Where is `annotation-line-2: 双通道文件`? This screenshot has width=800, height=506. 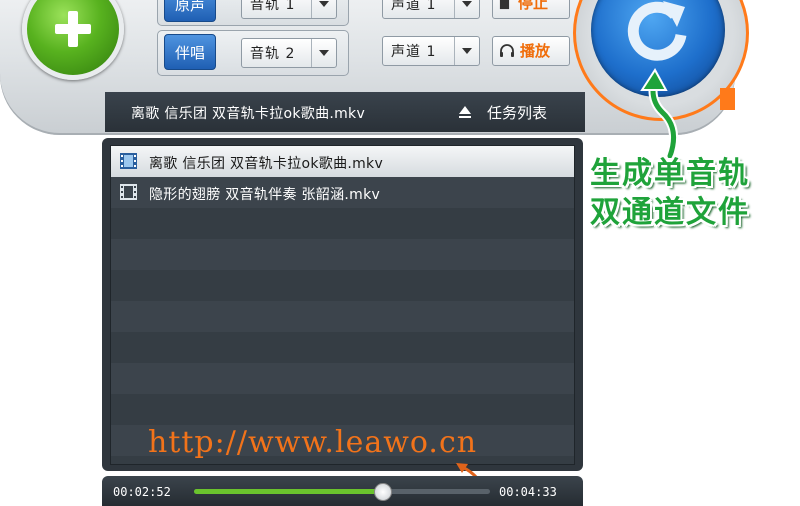 annotation-line-2: 双通道文件 is located at coordinates (670, 212).